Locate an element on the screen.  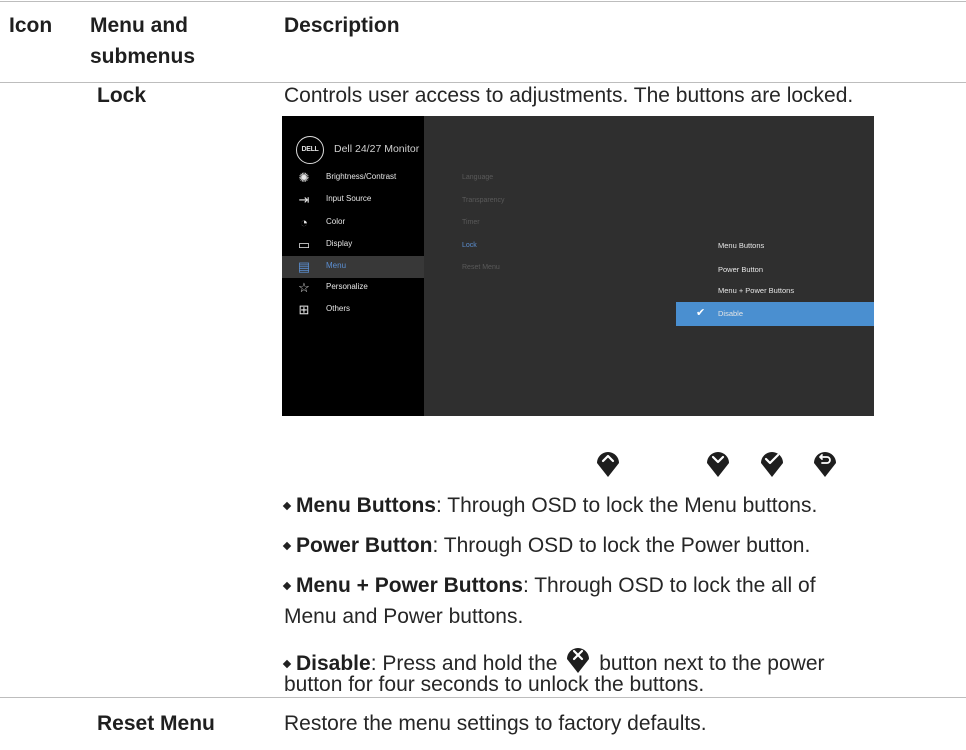
bullet-term: Menu Buttons is located at coordinates (366, 505).